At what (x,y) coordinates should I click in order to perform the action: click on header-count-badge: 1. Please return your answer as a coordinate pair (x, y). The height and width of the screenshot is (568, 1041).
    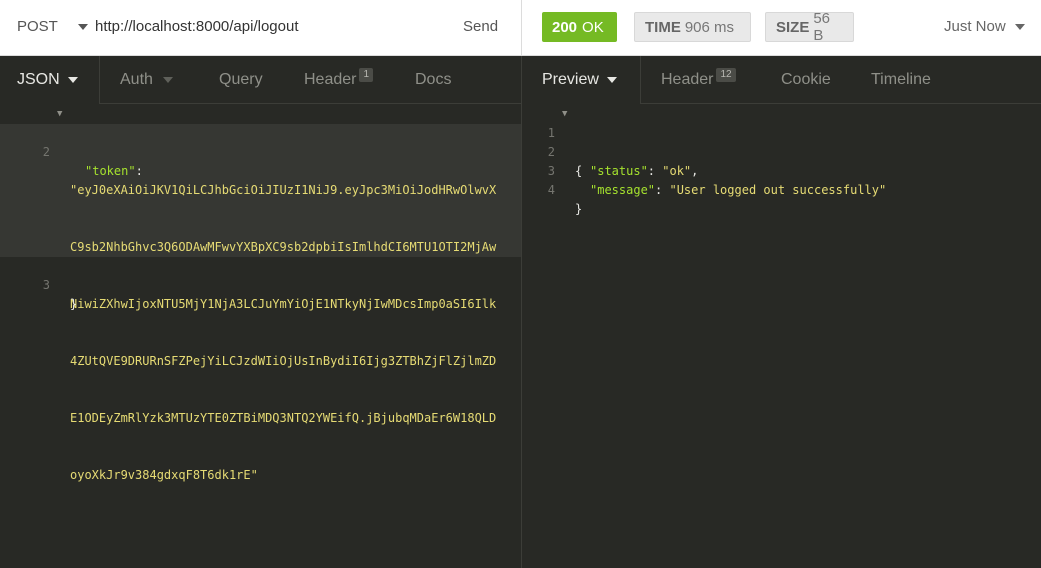
    Looking at the image, I should click on (366, 75).